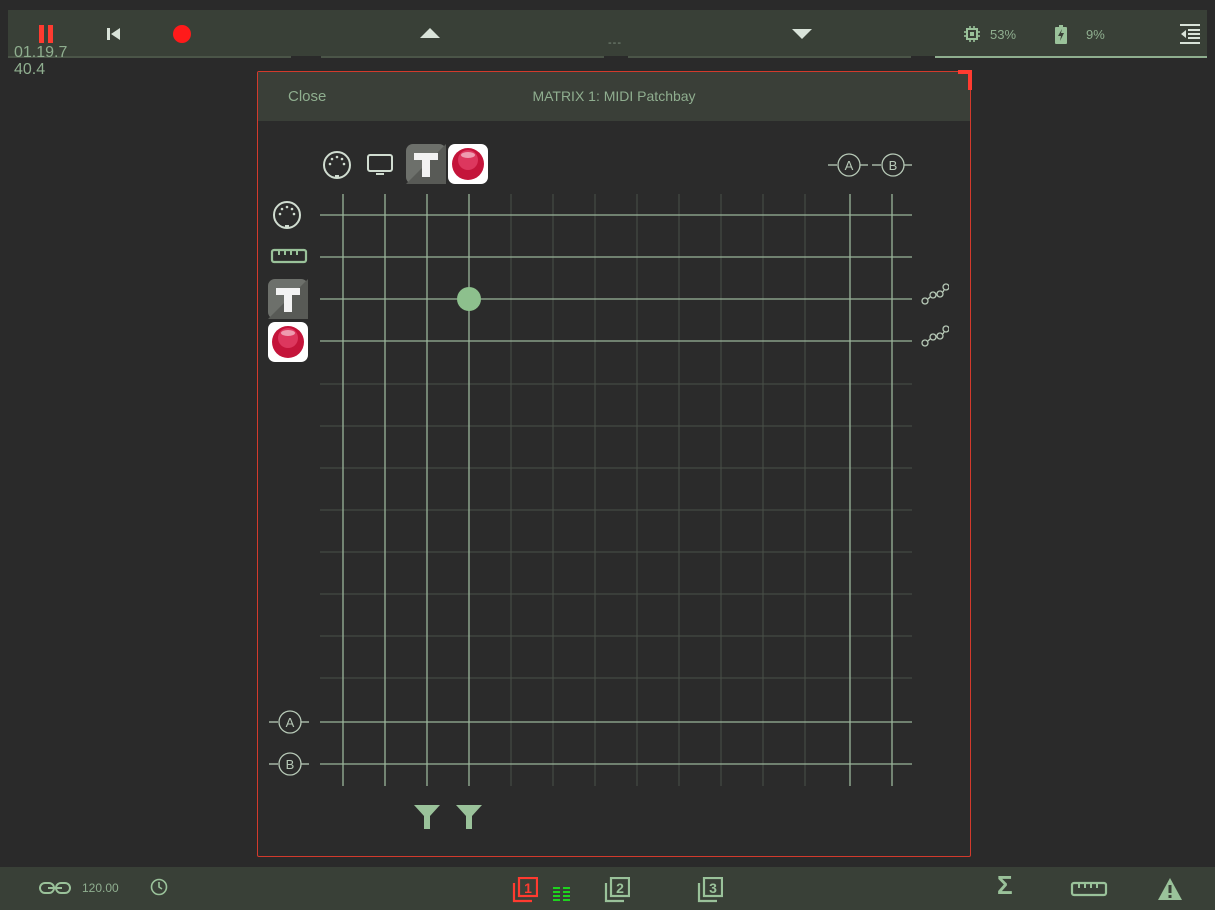  Describe the element at coordinates (562, 896) in the screenshot. I see `mixer-levels-icon` at that location.